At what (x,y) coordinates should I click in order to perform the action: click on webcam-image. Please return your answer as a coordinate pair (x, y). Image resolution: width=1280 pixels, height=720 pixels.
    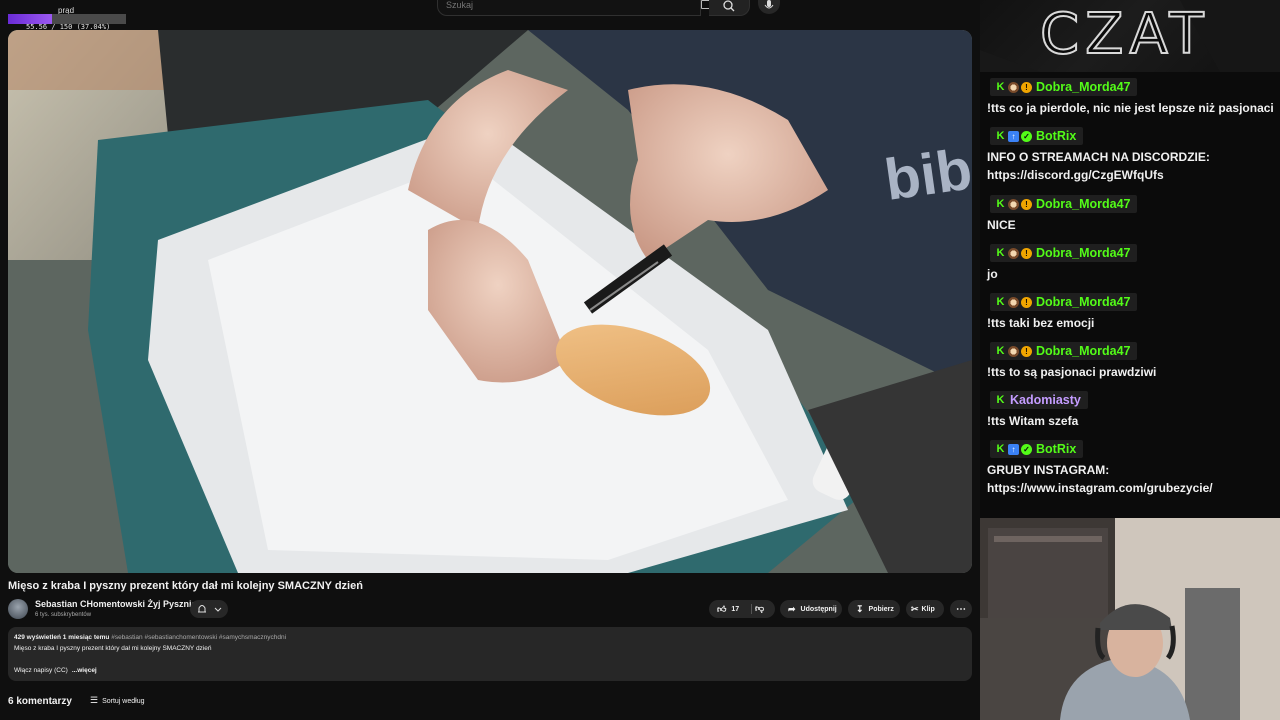
    Looking at the image, I should click on (1130, 619).